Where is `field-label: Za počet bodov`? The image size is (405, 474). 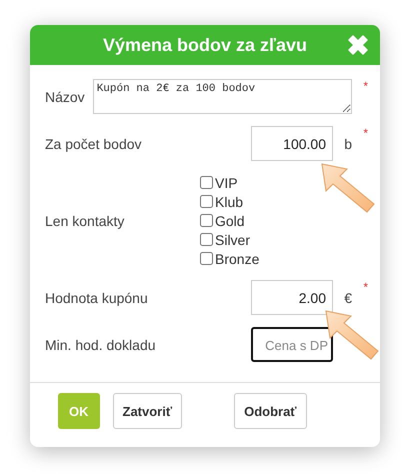
field-label: Za počet bodov is located at coordinates (94, 144).